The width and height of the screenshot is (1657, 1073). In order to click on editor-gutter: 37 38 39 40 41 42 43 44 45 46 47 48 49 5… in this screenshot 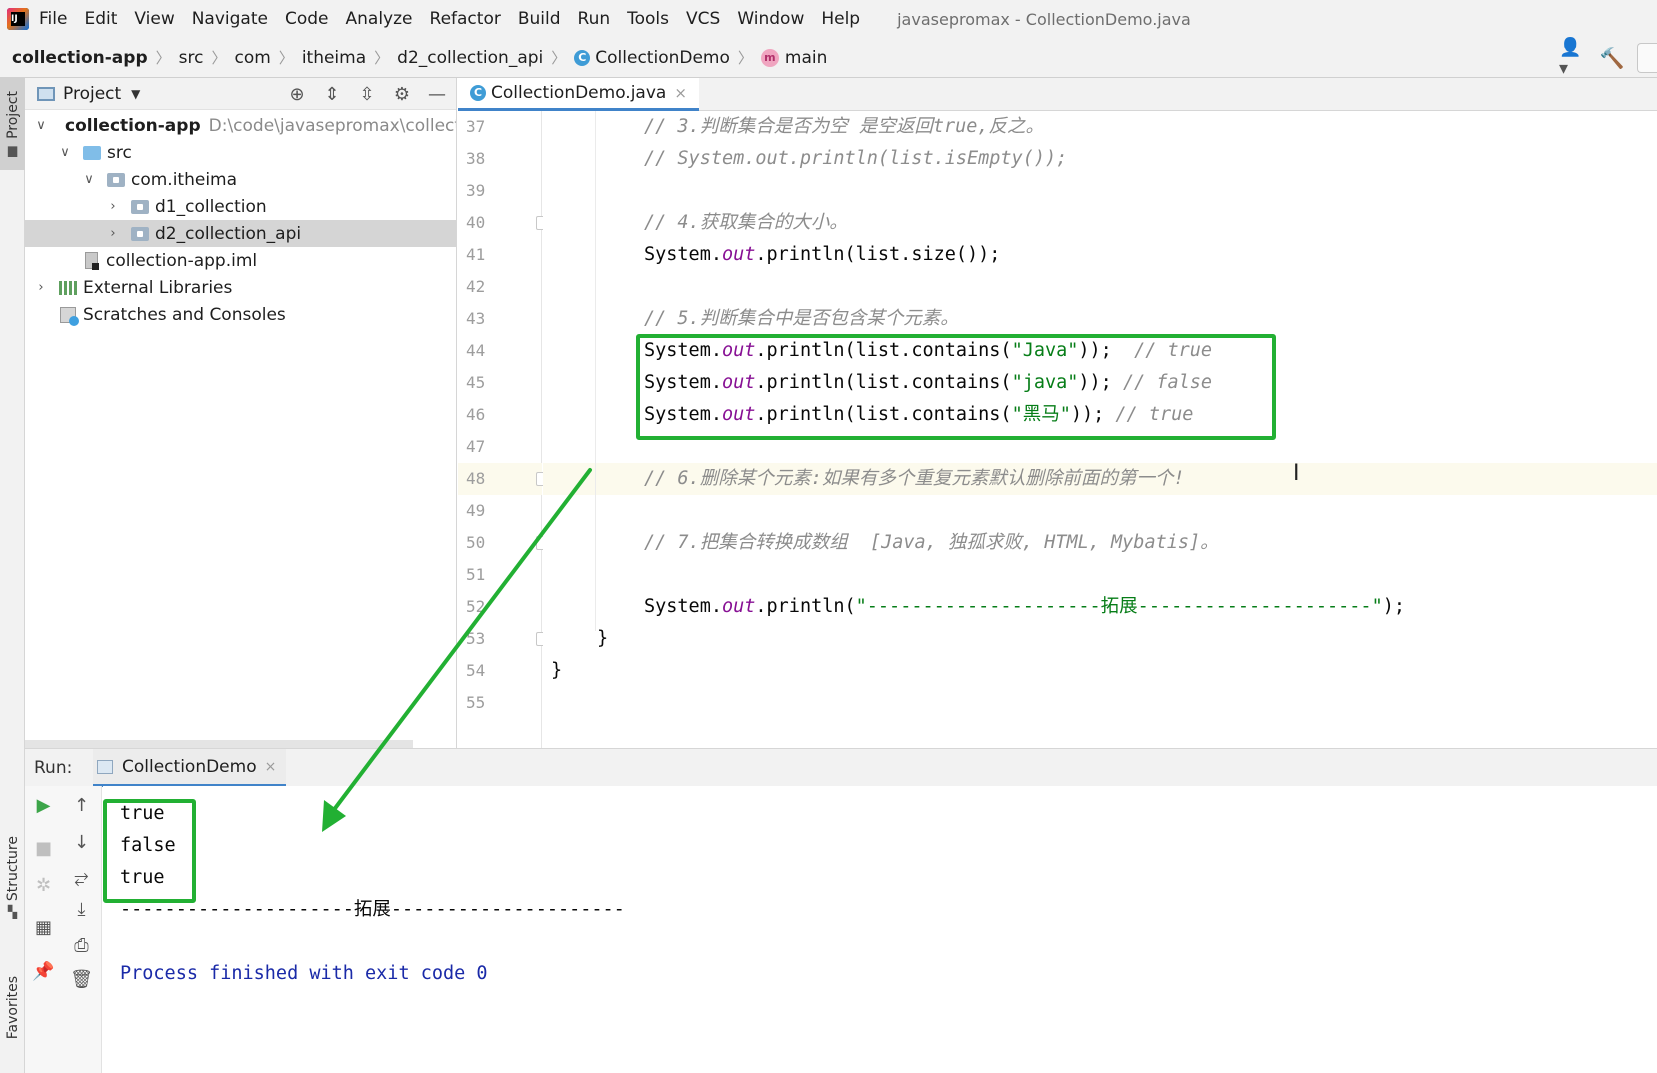, I will do `click(503, 429)`.